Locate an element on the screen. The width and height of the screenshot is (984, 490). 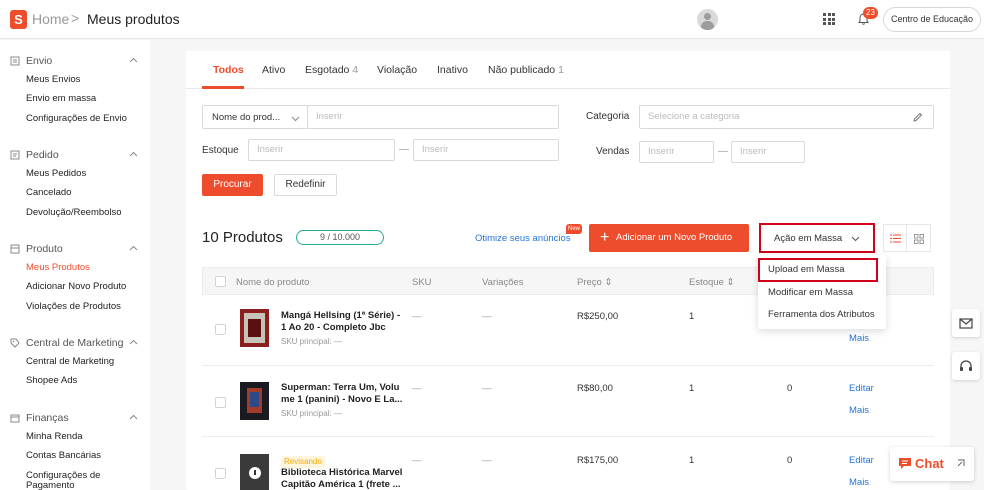
sidebar-item-minha-renda: Minha Renda is located at coordinates (75, 436).